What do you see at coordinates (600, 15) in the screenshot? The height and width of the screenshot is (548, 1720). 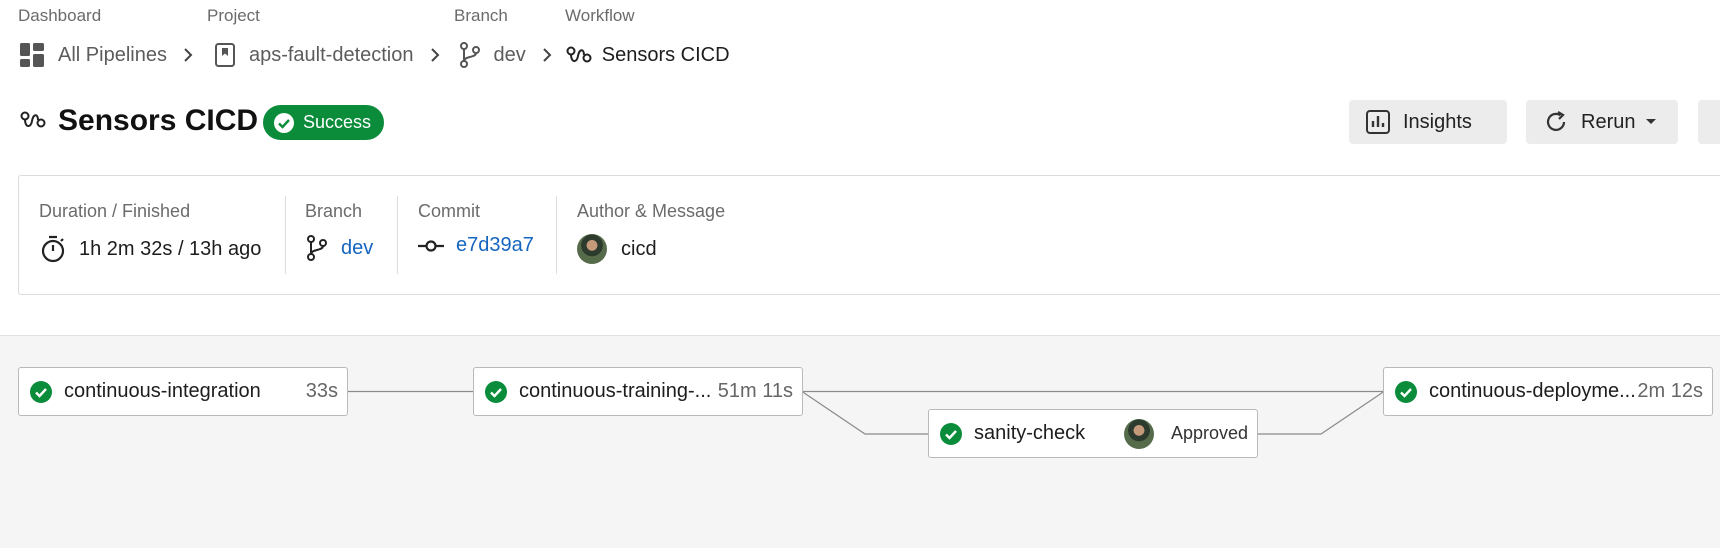 I see `breadcrumb-workflow-heading: Workflow` at bounding box center [600, 15].